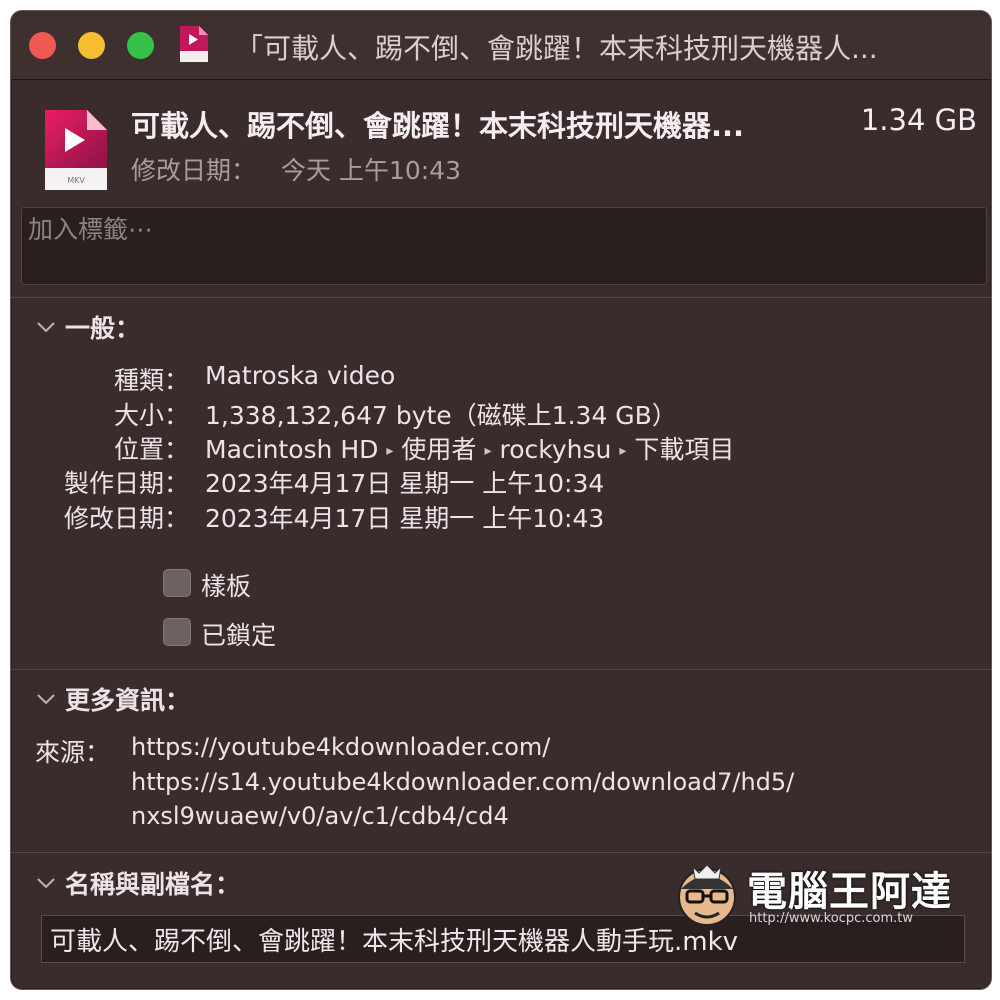 The height and width of the screenshot is (1000, 1000). Describe the element at coordinates (128, 700) in the screenshot. I see `section-more-info-heading: 更多資訊：` at that location.